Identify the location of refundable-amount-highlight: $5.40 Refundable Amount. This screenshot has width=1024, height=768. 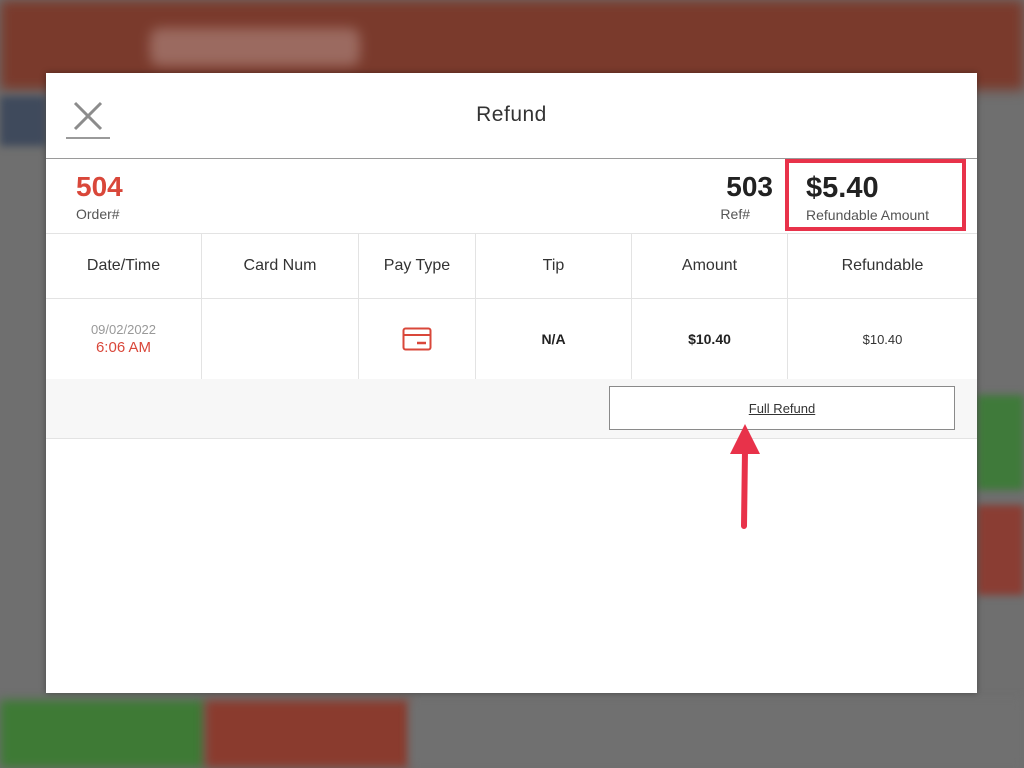
(875, 195).